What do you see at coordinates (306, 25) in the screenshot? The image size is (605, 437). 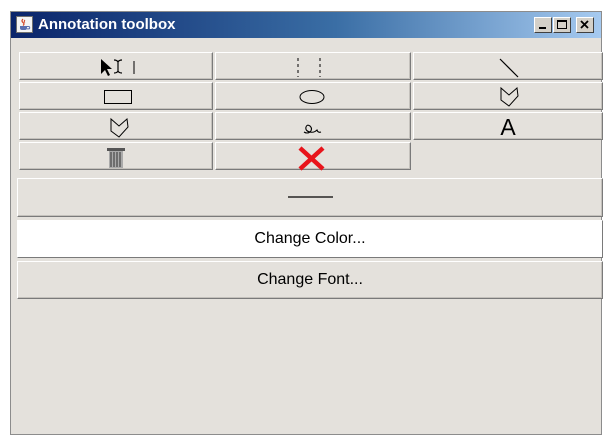 I see `title-bar: Annotation toolbox` at bounding box center [306, 25].